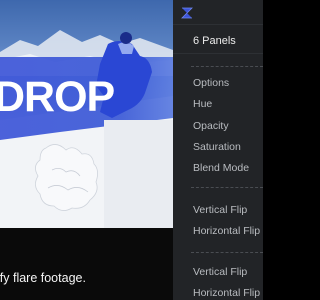 The height and width of the screenshot is (300, 320). I want to click on hourglass-logo-icon, so click(187, 13).